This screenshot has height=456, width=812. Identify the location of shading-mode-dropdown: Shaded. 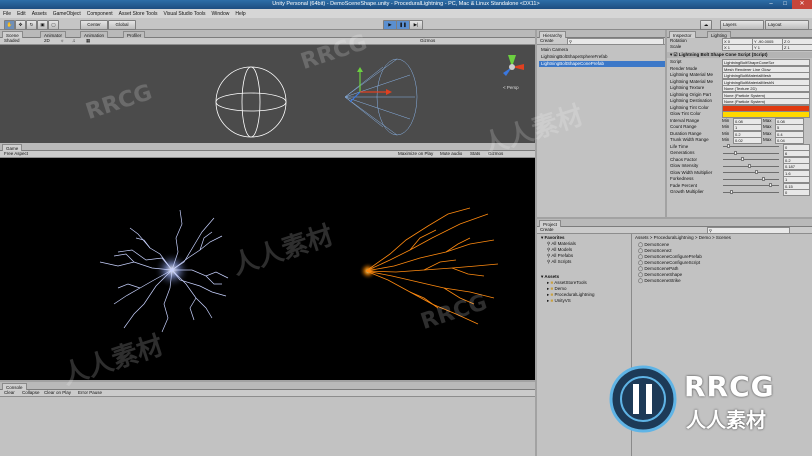
(12, 41).